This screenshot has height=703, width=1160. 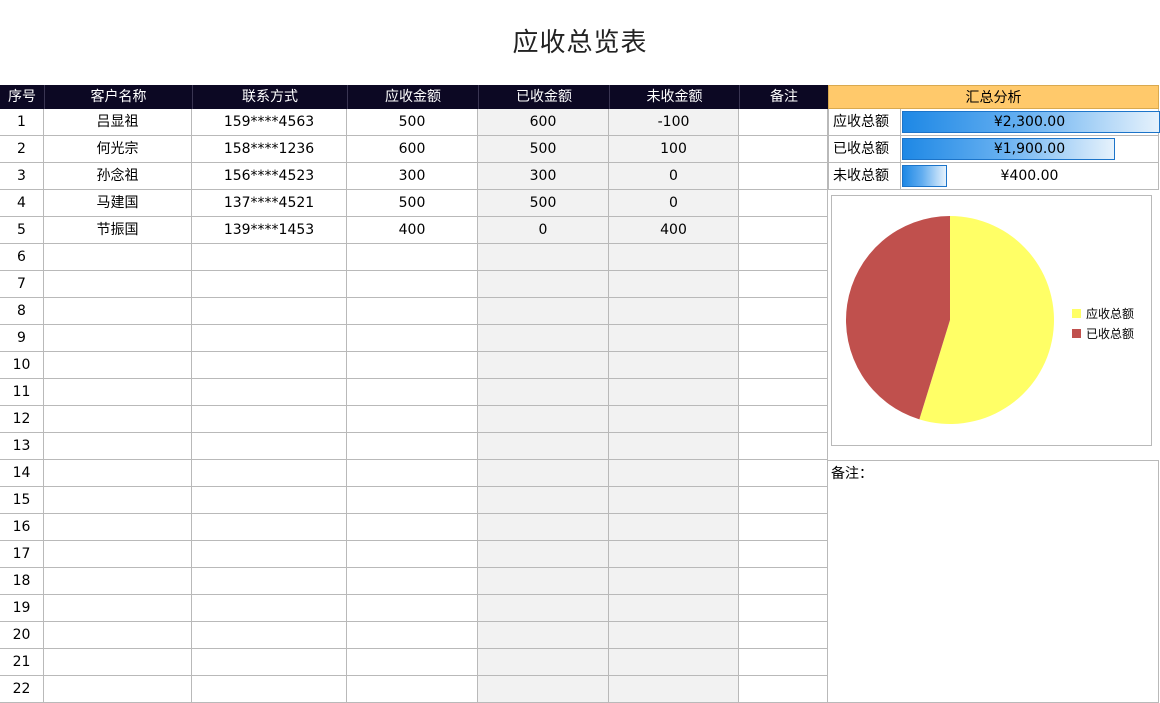 I want to click on cell-customer-name: 吕显祖, so click(x=118, y=122).